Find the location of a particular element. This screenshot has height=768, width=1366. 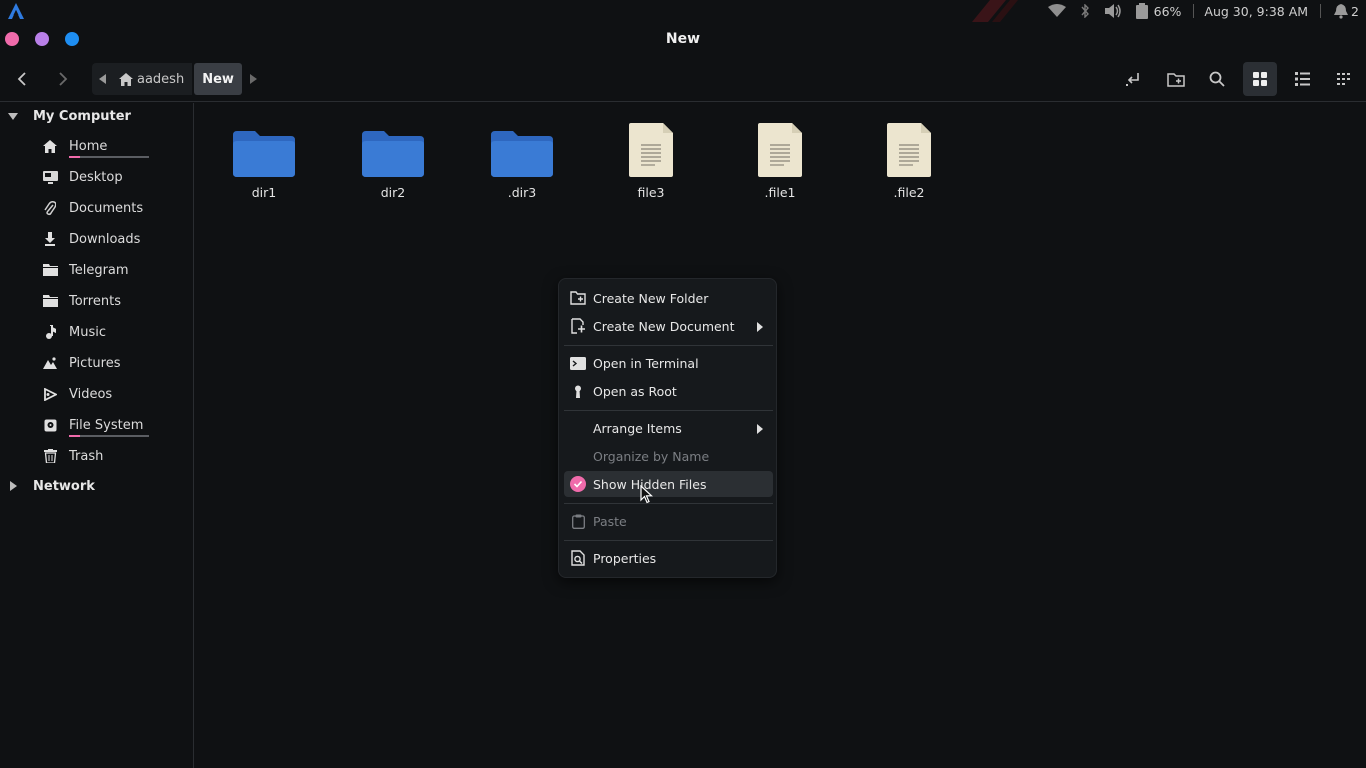

breadcrumb-current: New is located at coordinates (218, 79).